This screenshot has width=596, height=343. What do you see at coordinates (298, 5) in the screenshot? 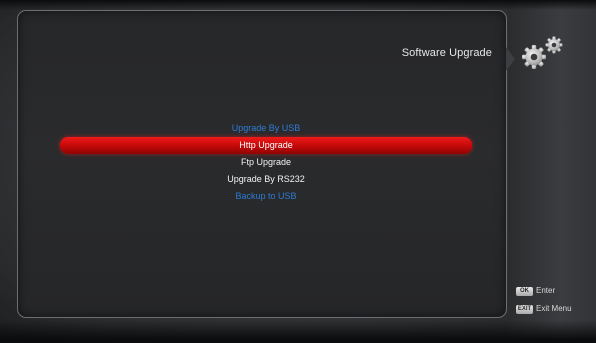
I see `screen-top-edge` at bounding box center [298, 5].